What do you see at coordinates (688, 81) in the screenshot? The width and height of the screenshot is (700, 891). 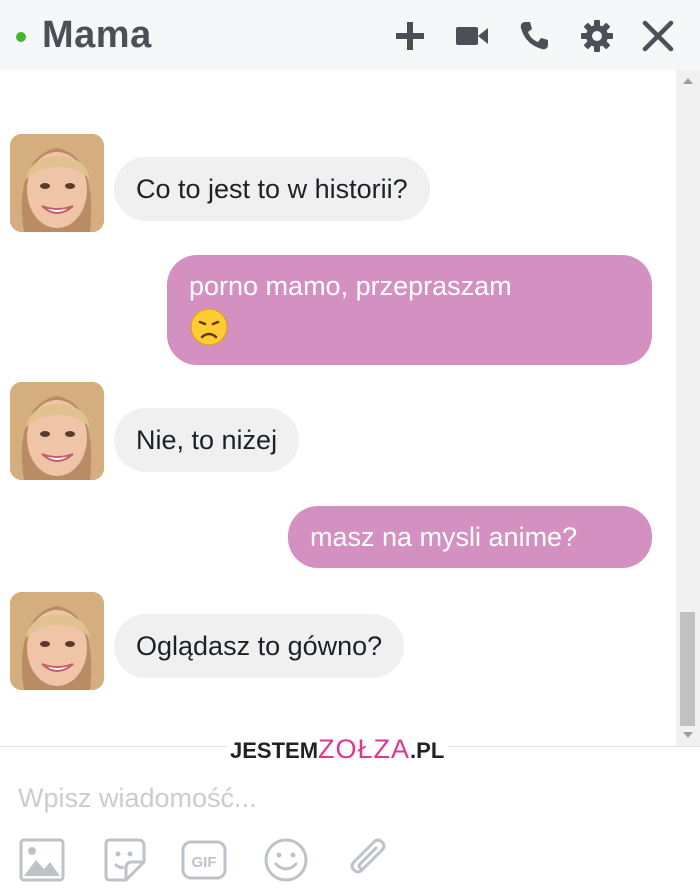 I see `scroll-up-arrow-icon` at bounding box center [688, 81].